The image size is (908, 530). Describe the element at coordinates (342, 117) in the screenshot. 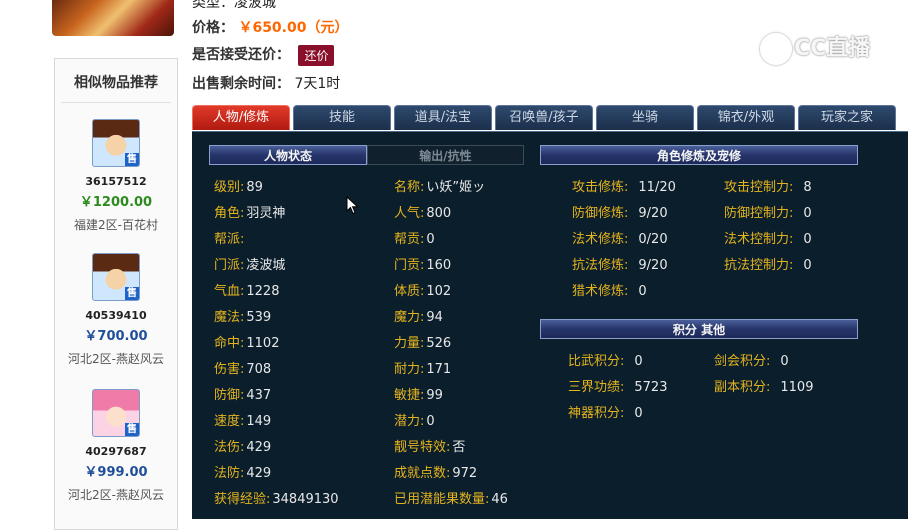

I see `tab-skills: 技能` at that location.